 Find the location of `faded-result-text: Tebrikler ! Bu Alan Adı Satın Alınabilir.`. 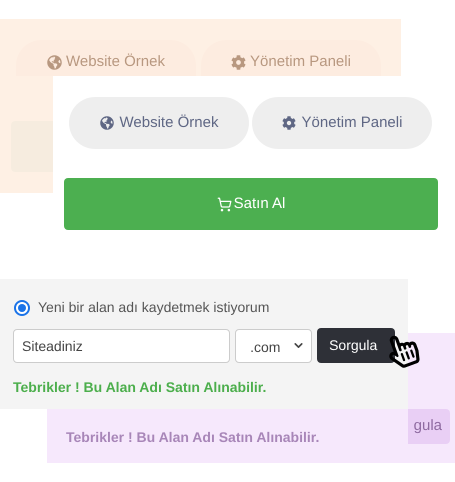

faded-result-text: Tebrikler ! Bu Alan Adı Satın Alınabilir. is located at coordinates (193, 437).